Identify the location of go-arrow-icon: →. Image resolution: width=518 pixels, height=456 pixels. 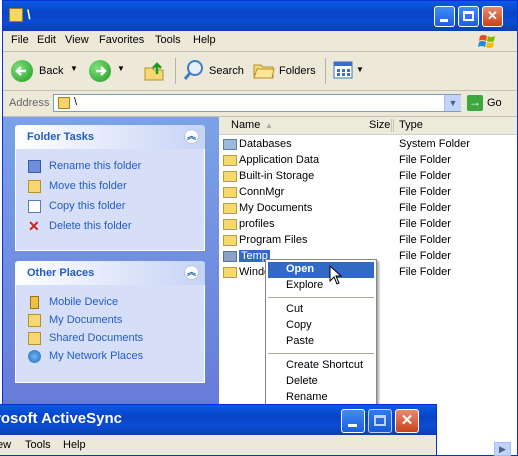
(475, 103).